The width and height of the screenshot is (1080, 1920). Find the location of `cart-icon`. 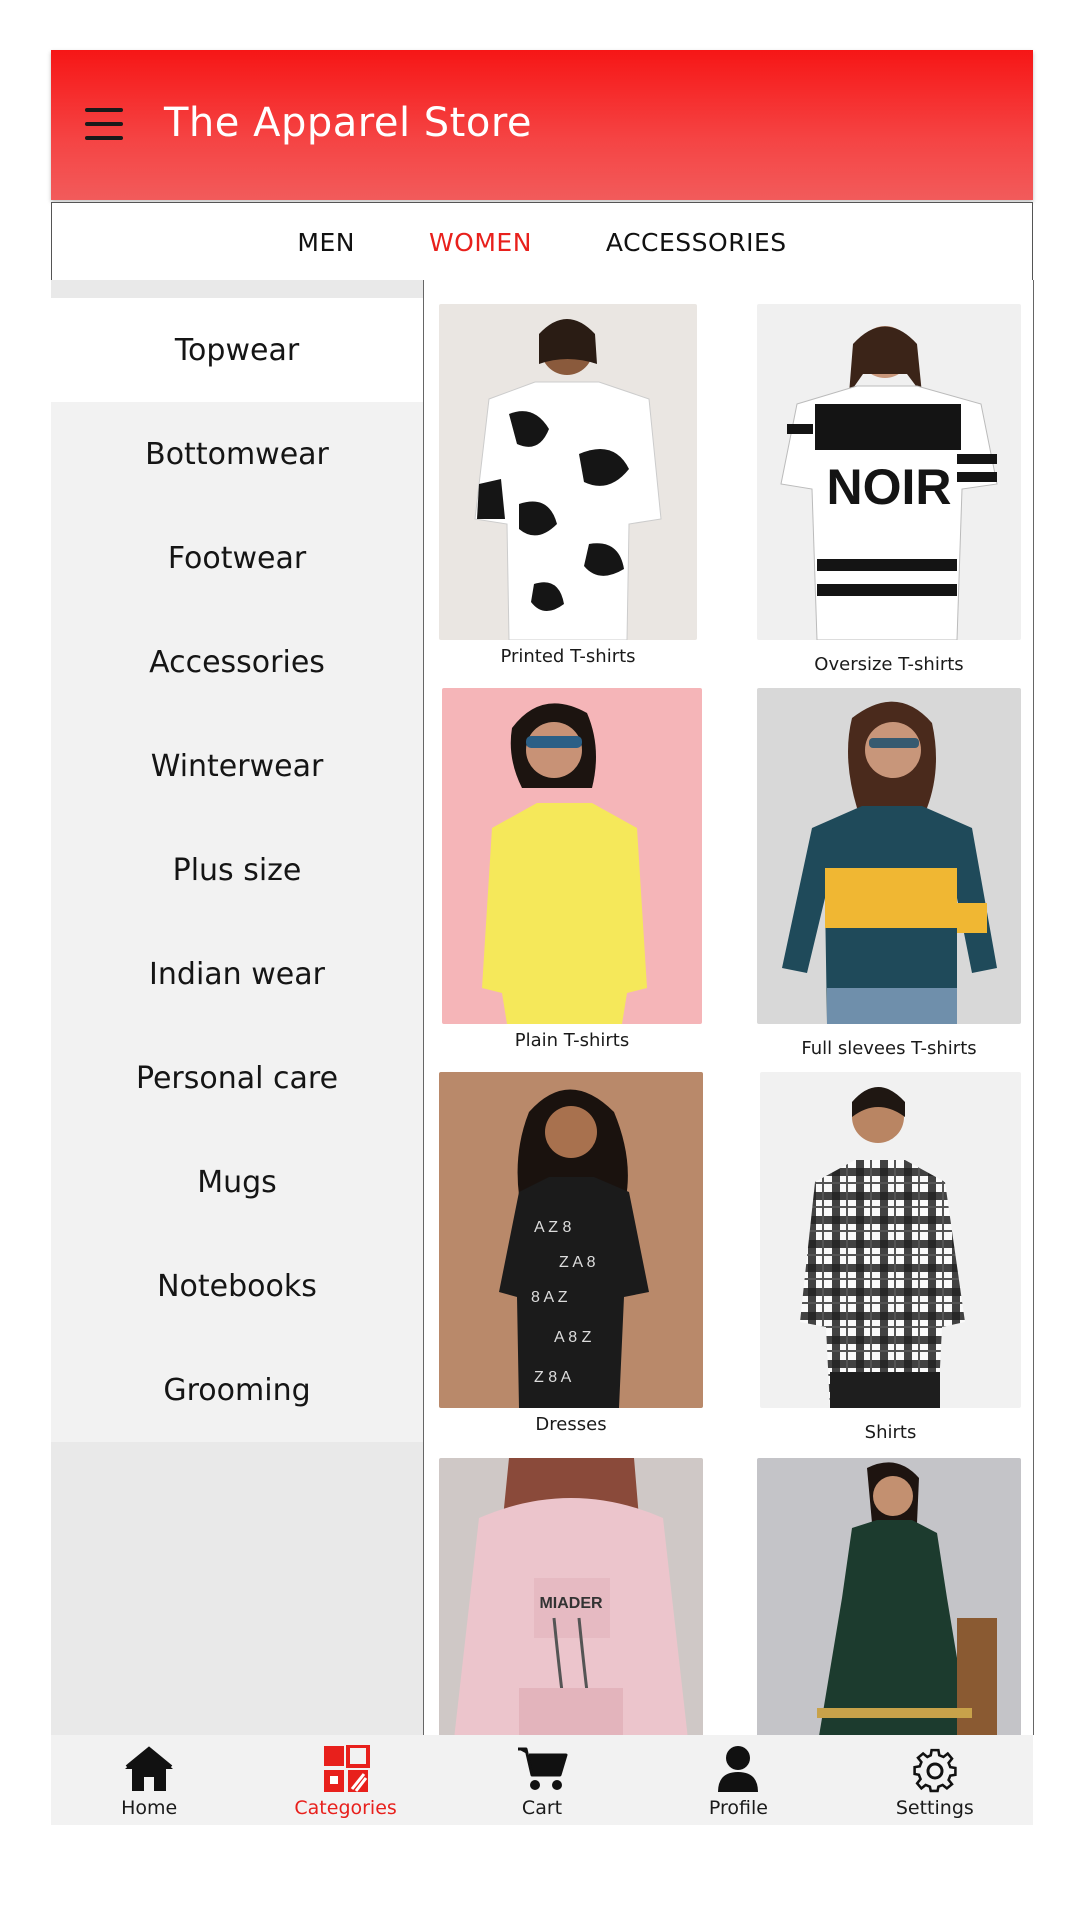

cart-icon is located at coordinates (542, 1769).